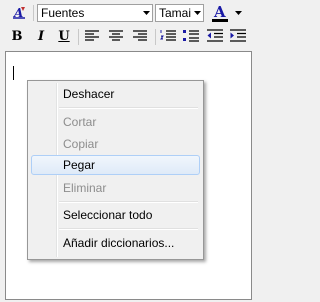 The width and height of the screenshot is (320, 302). Describe the element at coordinates (81, 144) in the screenshot. I see `menu-item-label: Copiar` at that location.